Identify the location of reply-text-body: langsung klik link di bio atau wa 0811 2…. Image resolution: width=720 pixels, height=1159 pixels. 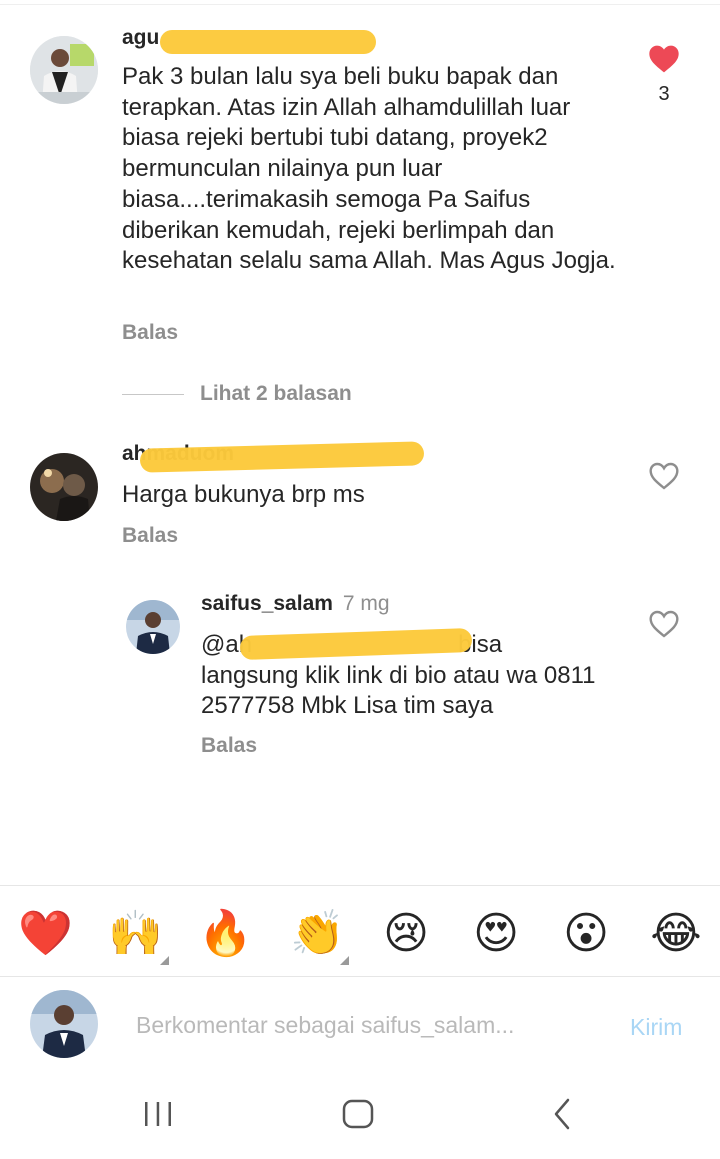
(398, 690).